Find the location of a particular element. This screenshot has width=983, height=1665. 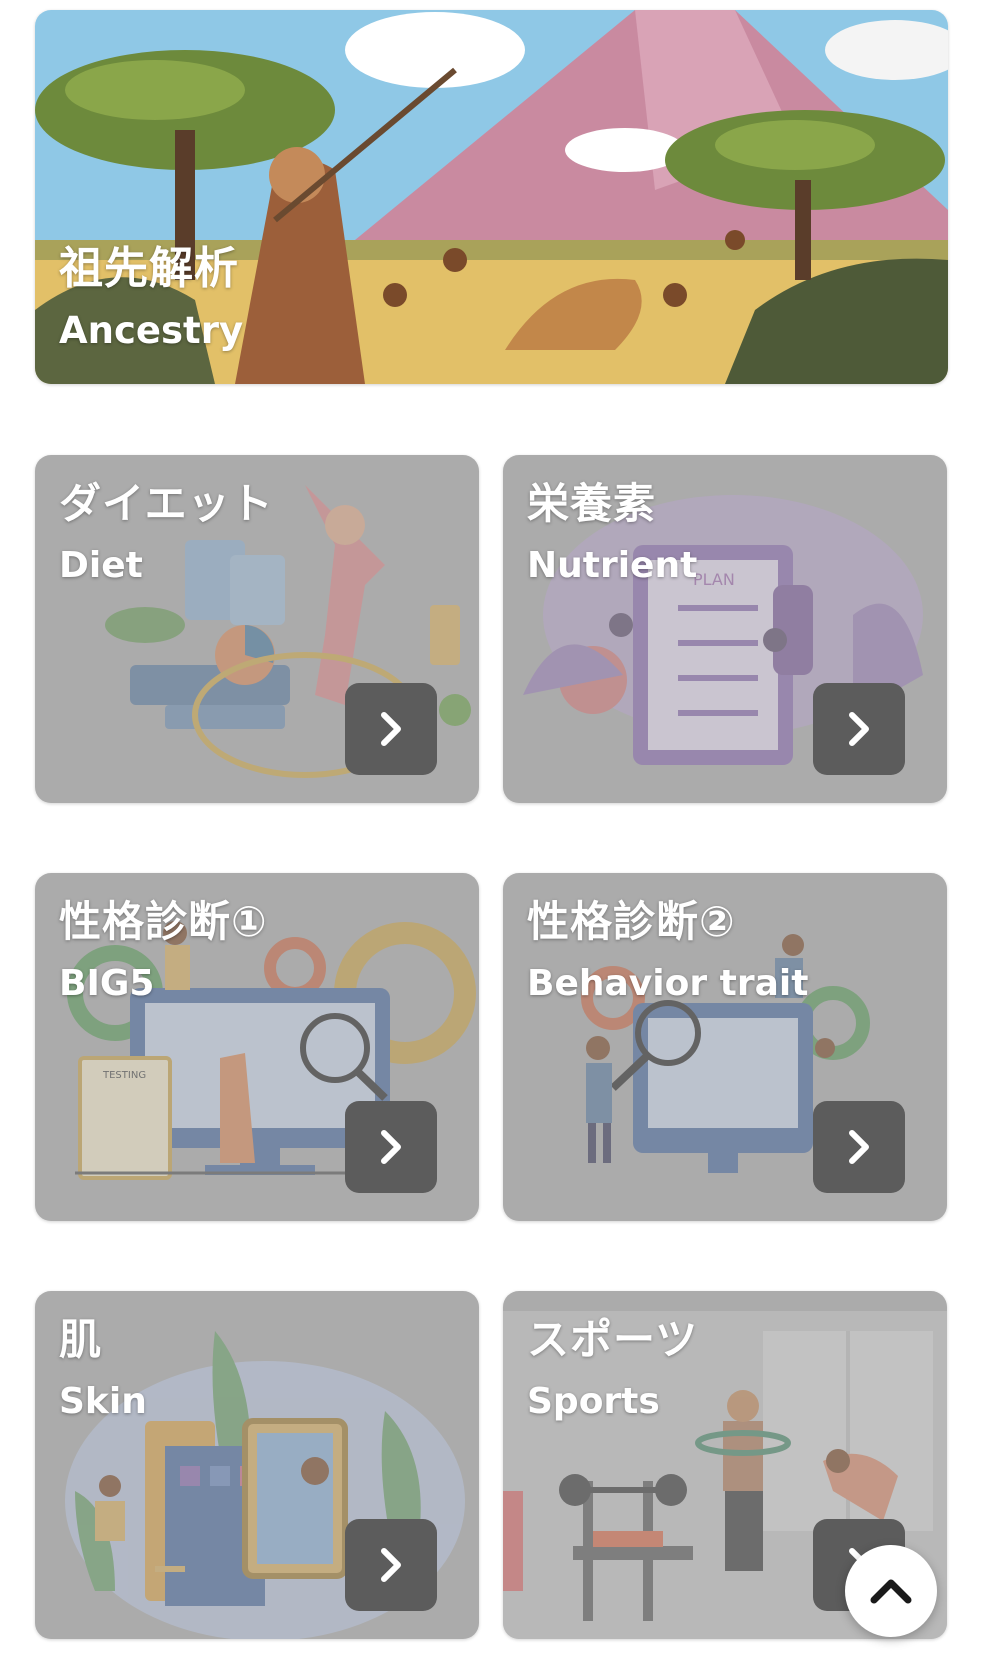

nutrient-art-label: PLAN is located at coordinates (714, 579).